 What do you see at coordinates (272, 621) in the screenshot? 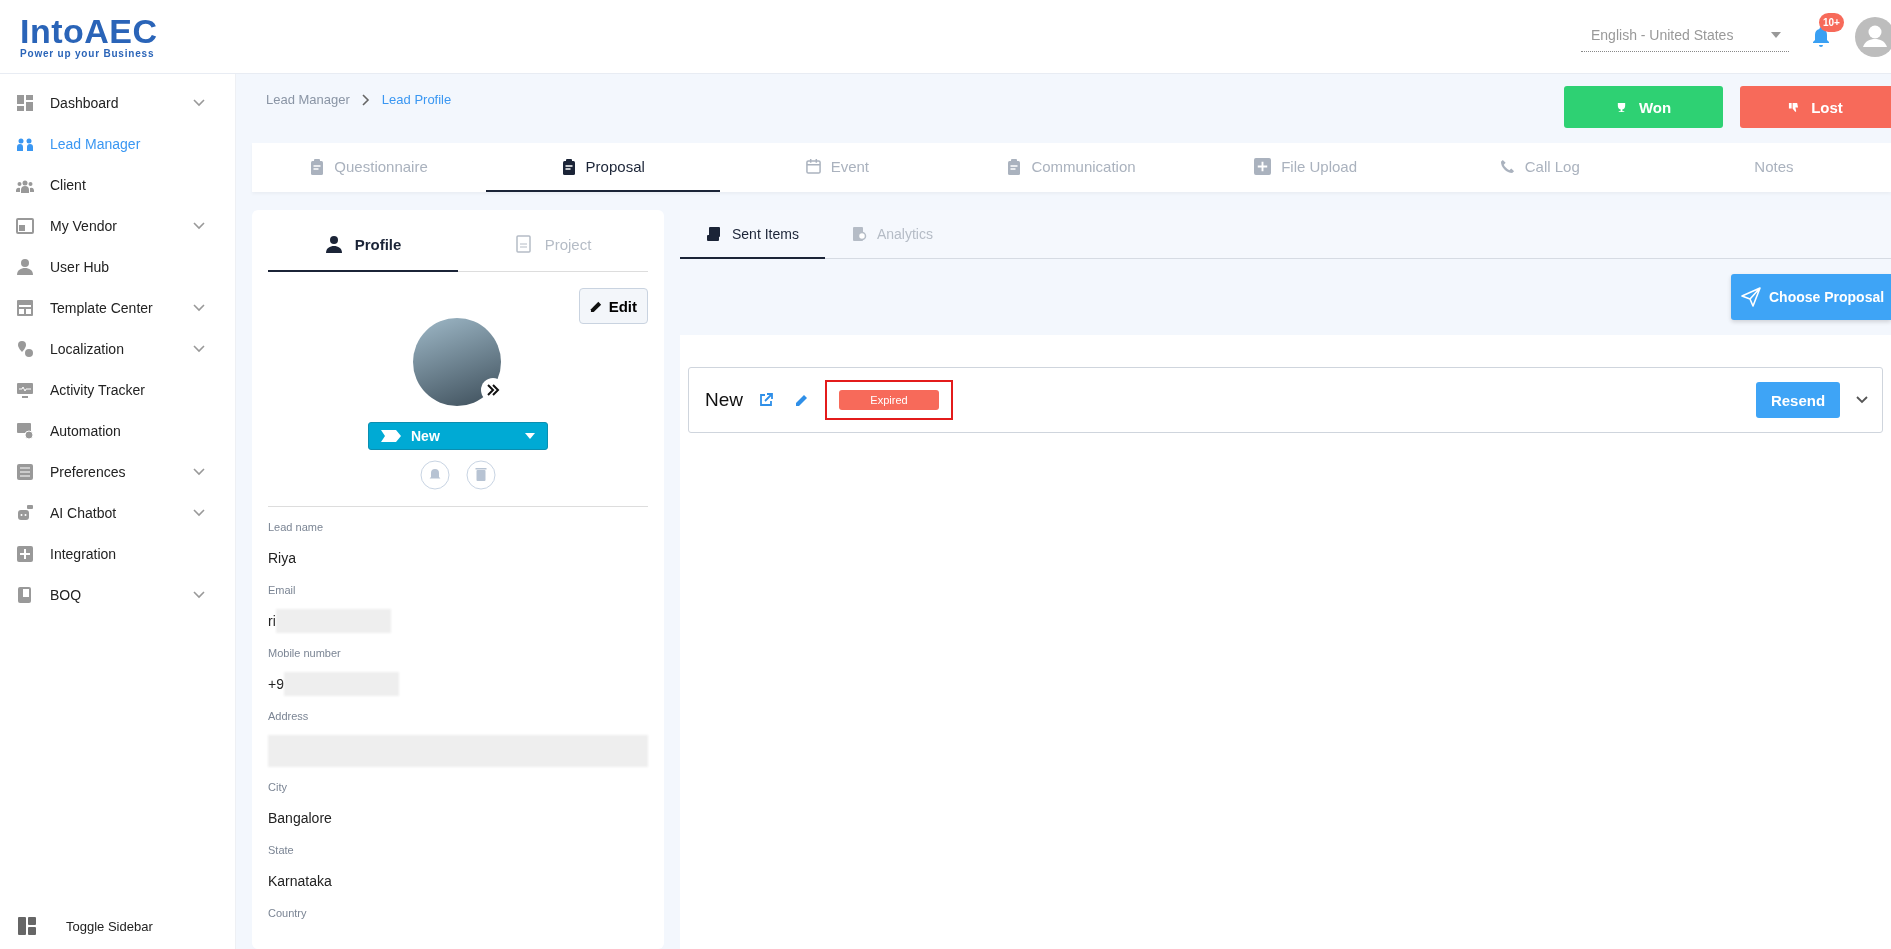
I see `field-value: ri` at bounding box center [272, 621].